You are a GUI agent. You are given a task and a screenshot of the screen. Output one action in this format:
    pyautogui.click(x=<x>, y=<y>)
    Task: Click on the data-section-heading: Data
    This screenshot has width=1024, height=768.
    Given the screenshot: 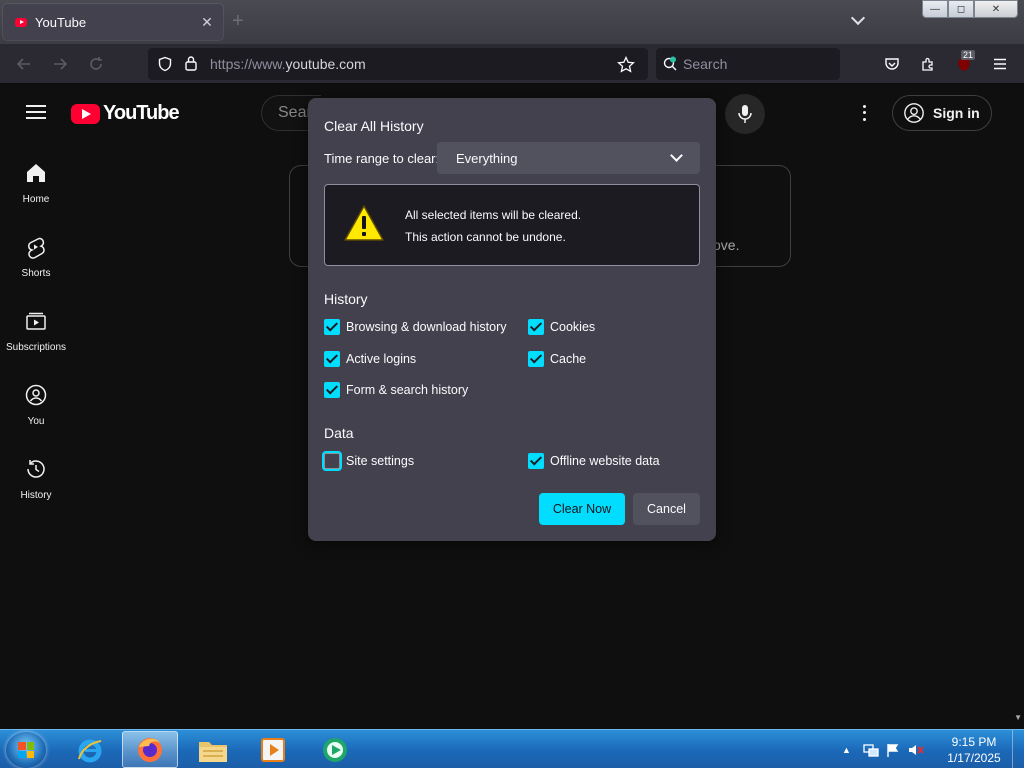 What is the action you would take?
    pyautogui.click(x=339, y=433)
    